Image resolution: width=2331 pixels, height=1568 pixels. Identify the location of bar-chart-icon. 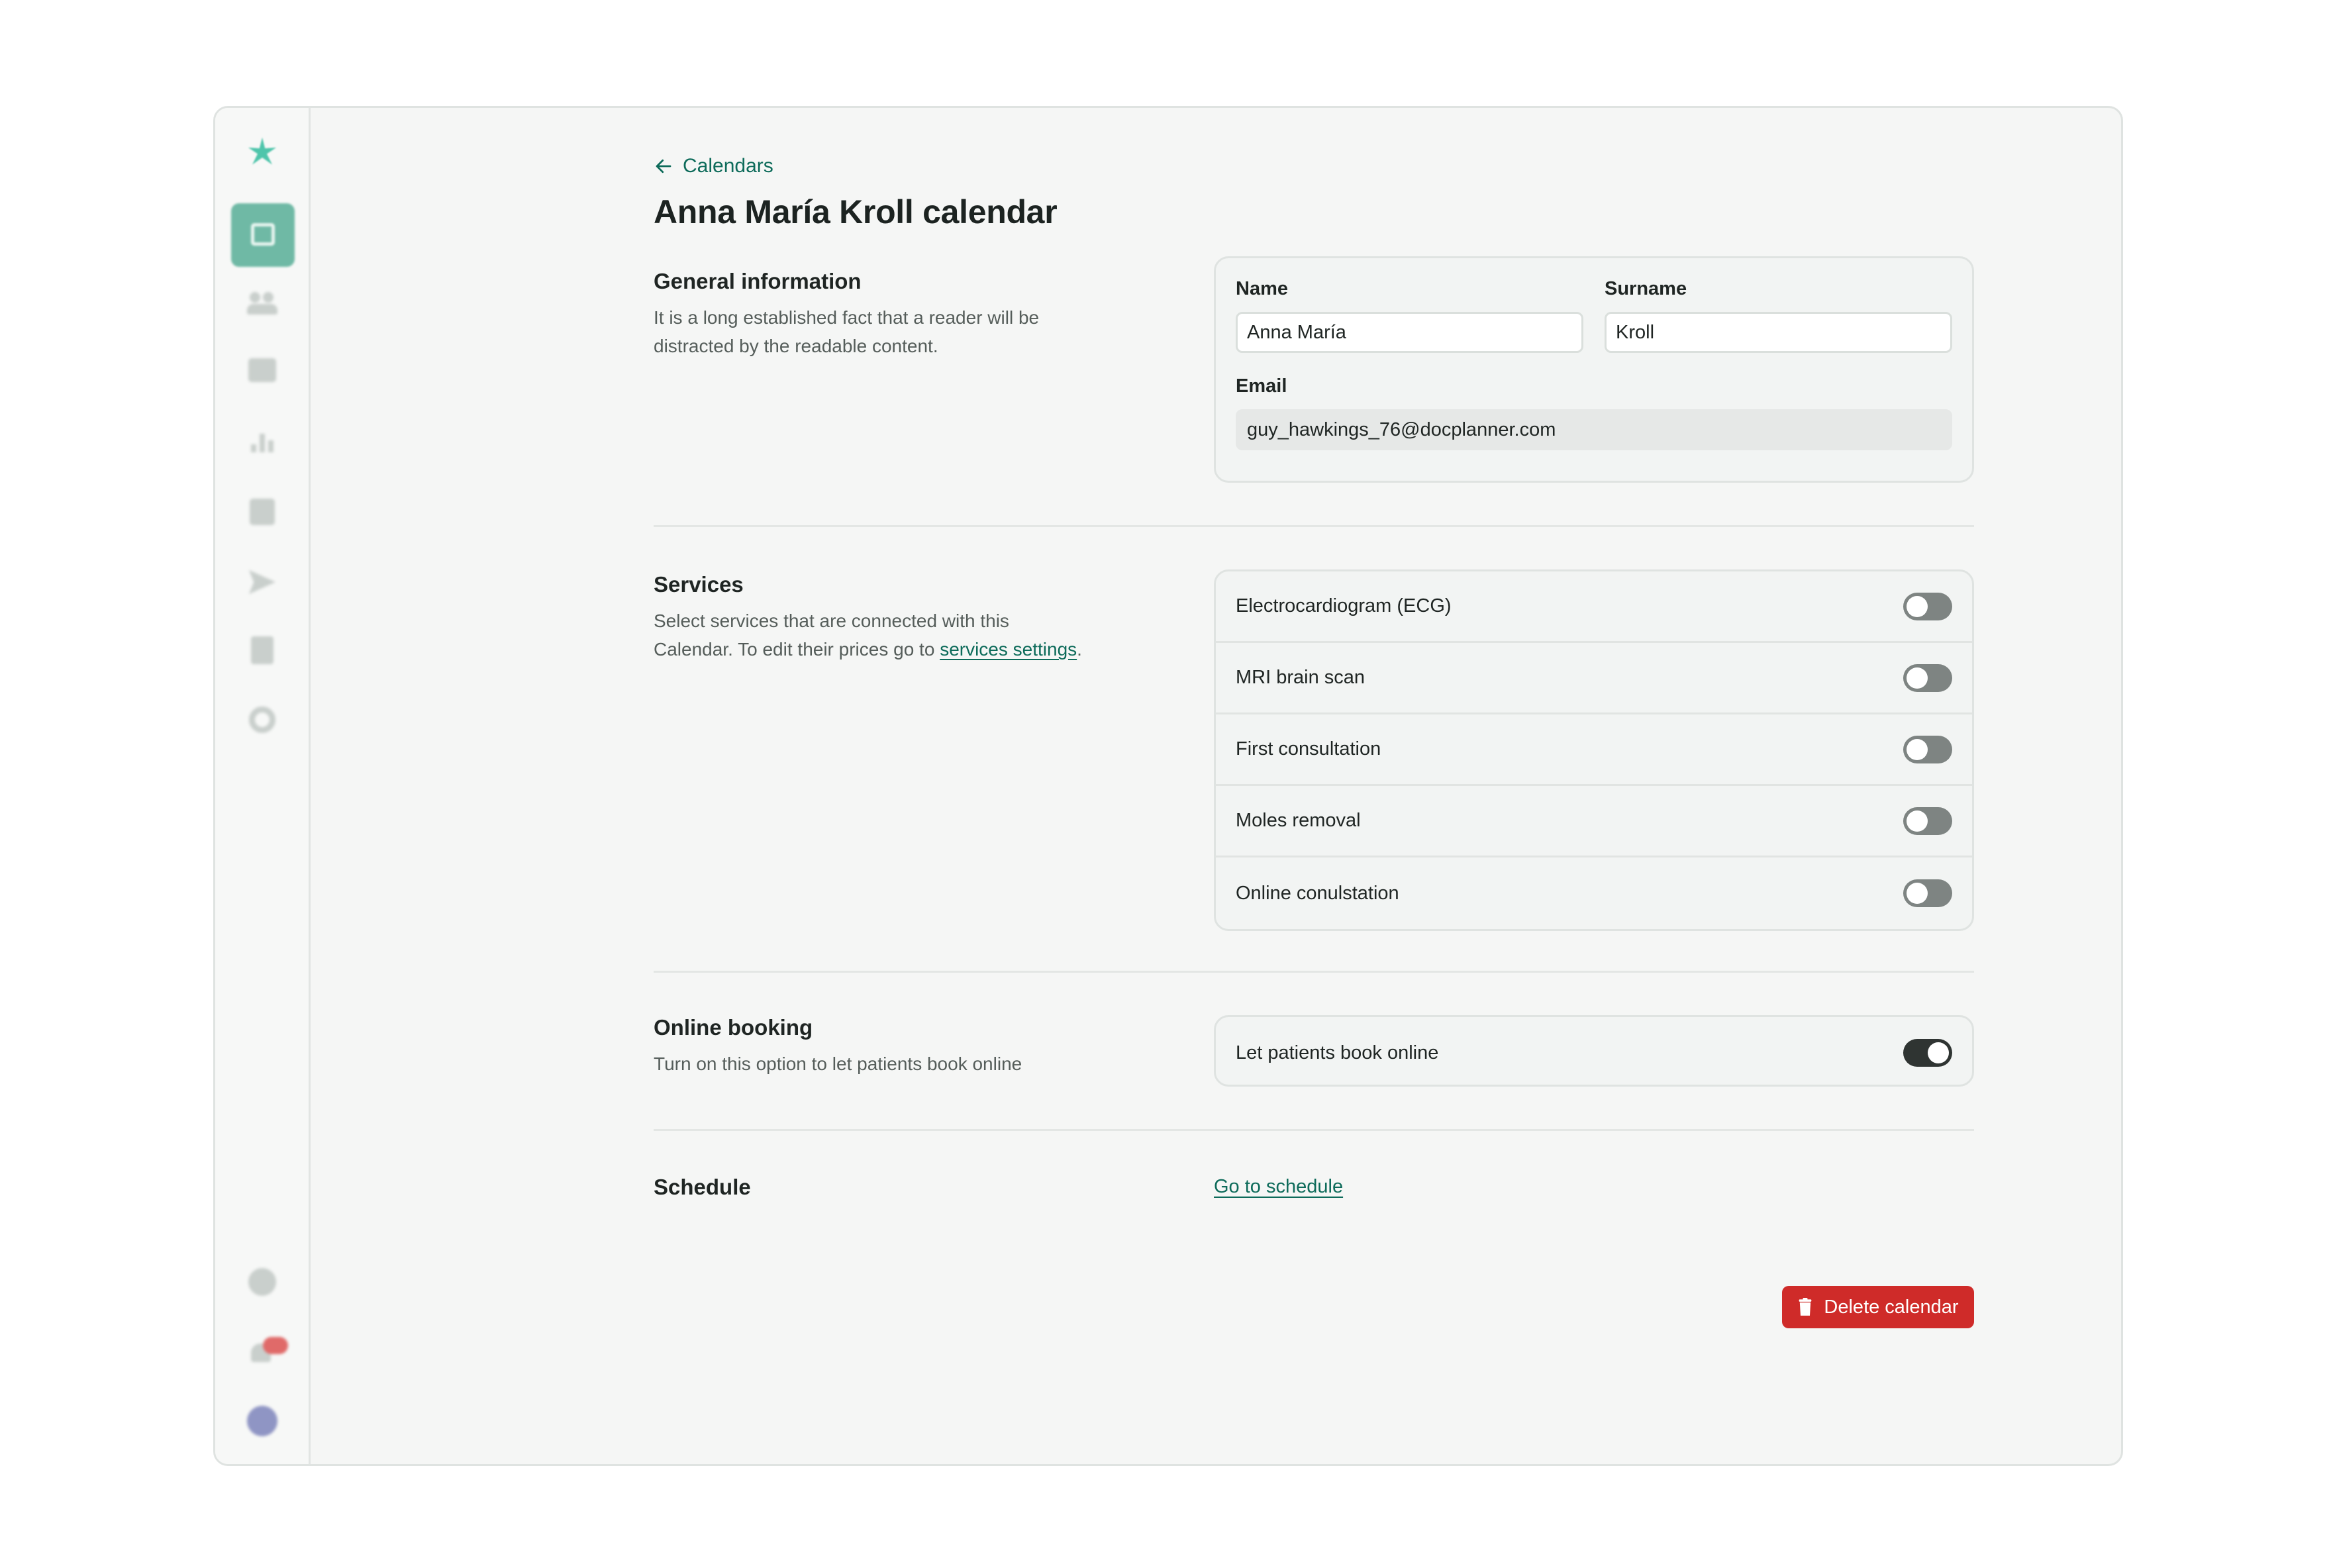
(261, 442).